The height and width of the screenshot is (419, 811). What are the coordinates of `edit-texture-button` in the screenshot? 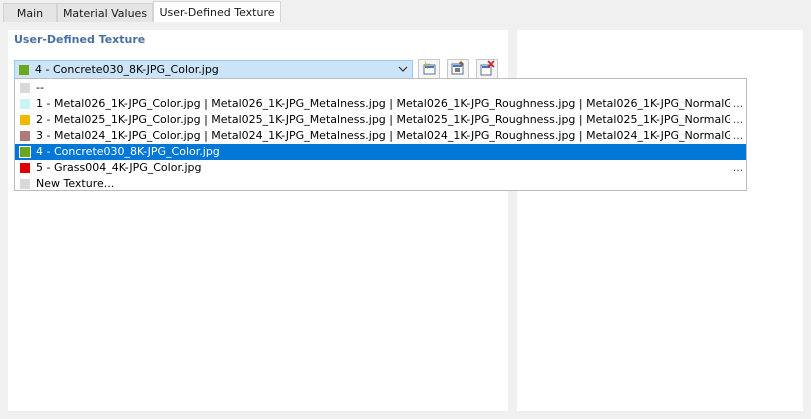 It's located at (458, 69).